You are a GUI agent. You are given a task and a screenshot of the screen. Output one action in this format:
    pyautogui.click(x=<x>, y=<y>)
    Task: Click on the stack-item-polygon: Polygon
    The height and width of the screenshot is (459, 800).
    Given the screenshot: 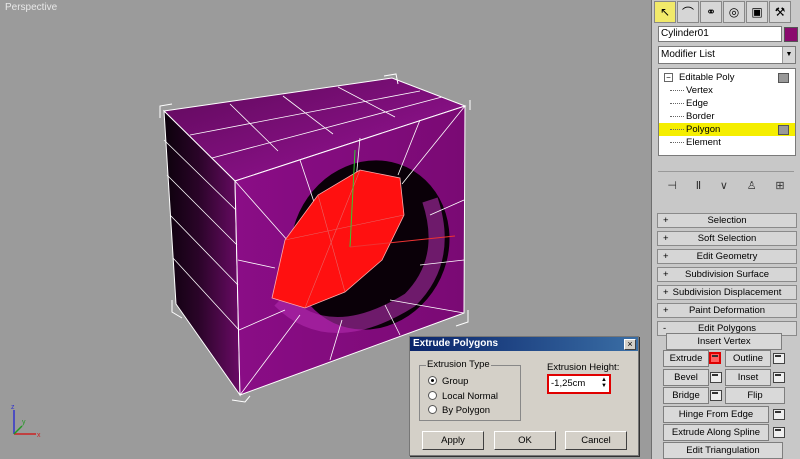 What is the action you would take?
    pyautogui.click(x=727, y=129)
    